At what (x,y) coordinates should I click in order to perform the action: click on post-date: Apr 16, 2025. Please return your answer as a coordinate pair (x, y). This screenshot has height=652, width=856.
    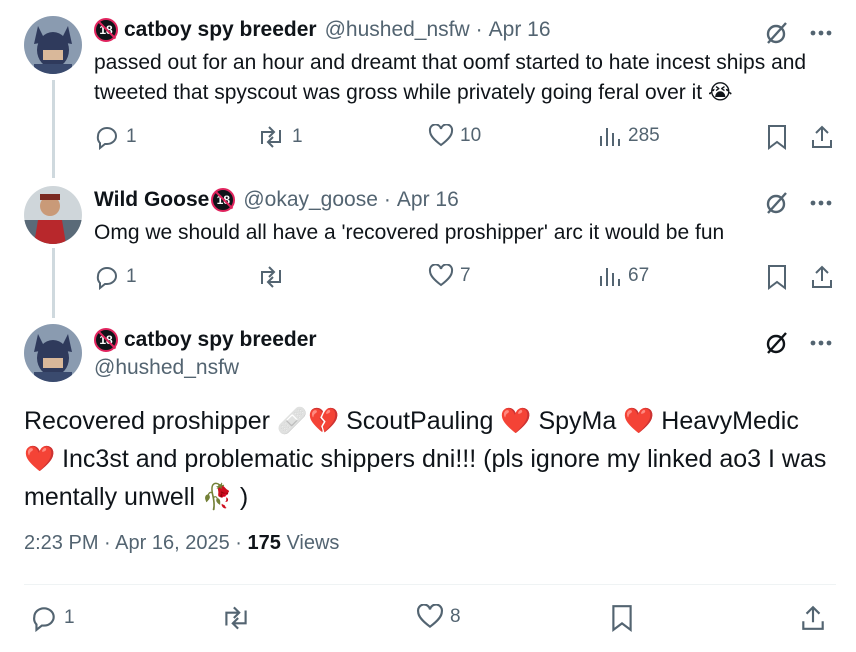
    Looking at the image, I should click on (172, 543).